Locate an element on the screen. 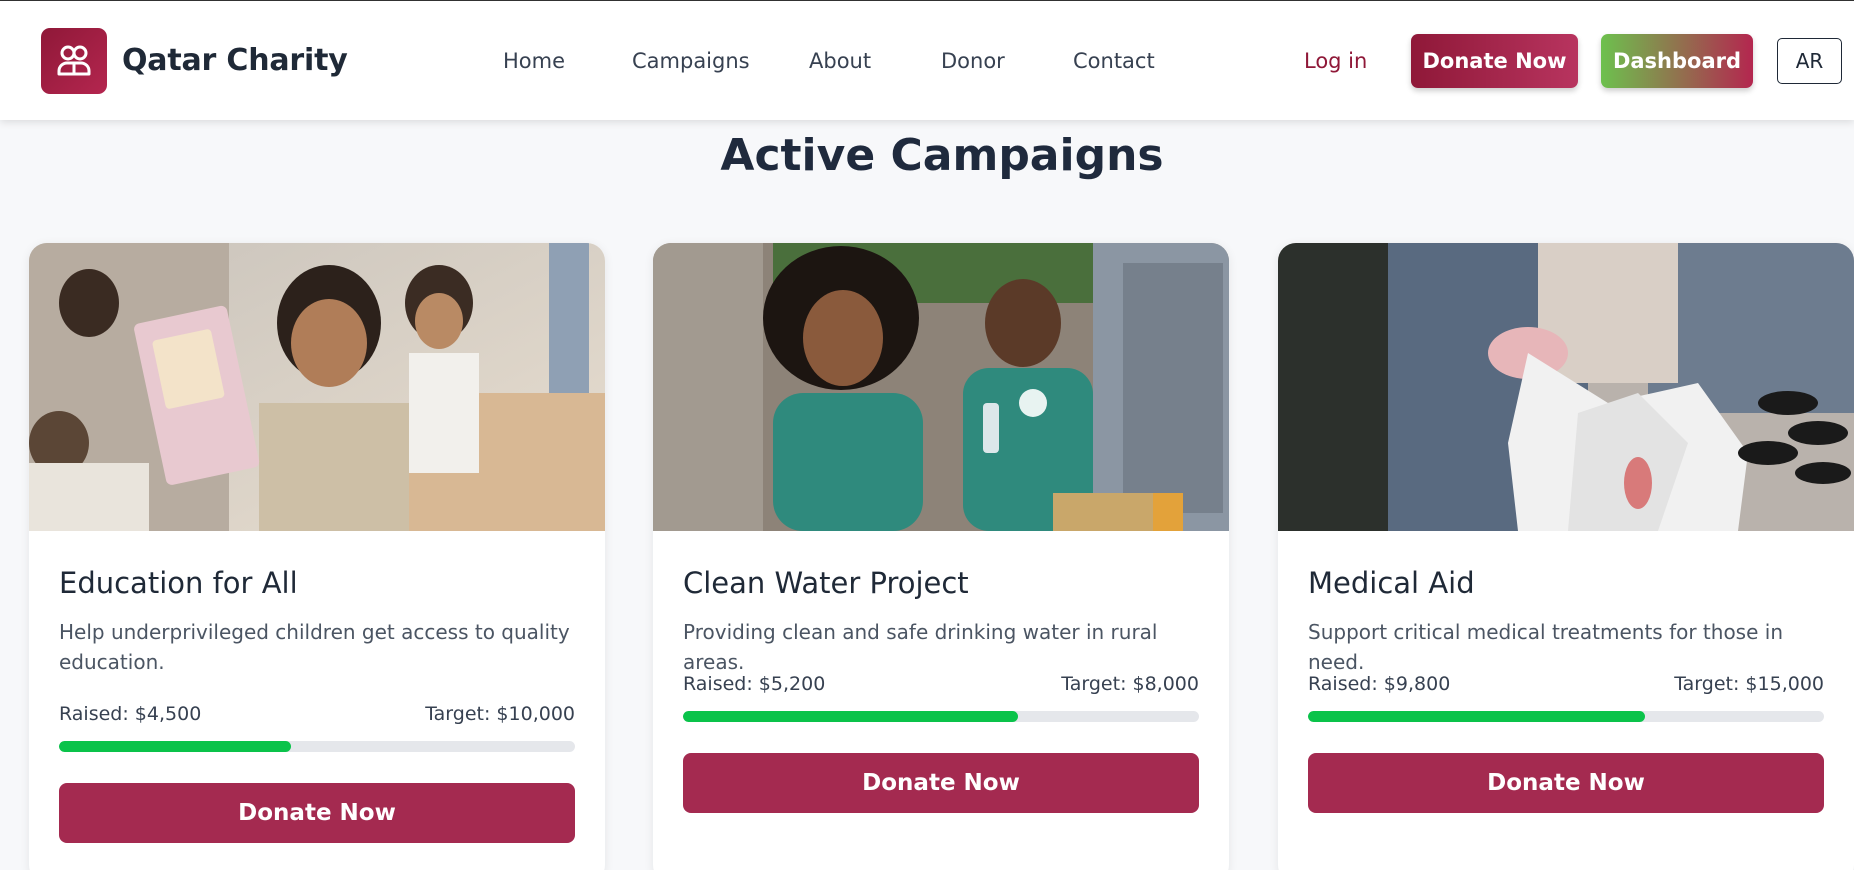  raised-amount: Raised: $4,500 is located at coordinates (130, 714).